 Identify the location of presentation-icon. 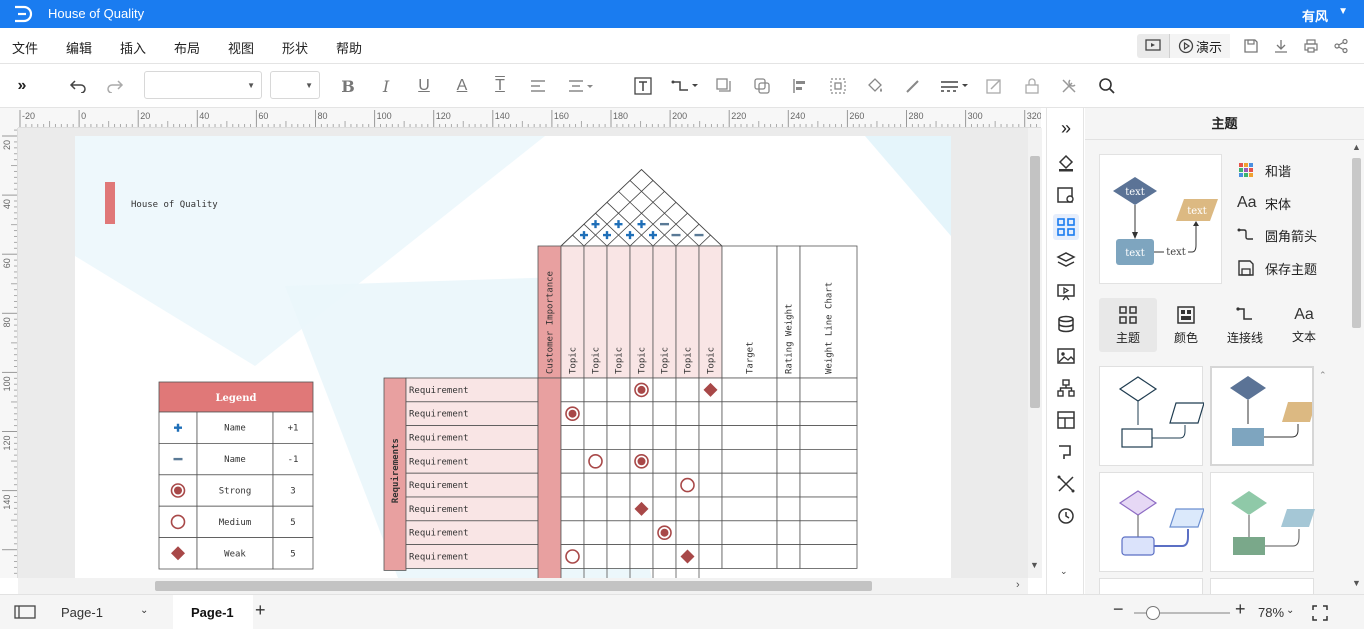
(1066, 292).